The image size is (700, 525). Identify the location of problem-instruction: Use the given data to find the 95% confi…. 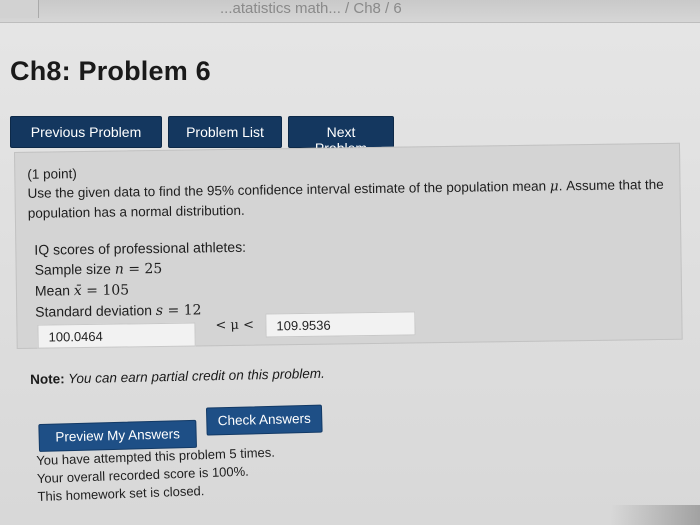
(347, 199).